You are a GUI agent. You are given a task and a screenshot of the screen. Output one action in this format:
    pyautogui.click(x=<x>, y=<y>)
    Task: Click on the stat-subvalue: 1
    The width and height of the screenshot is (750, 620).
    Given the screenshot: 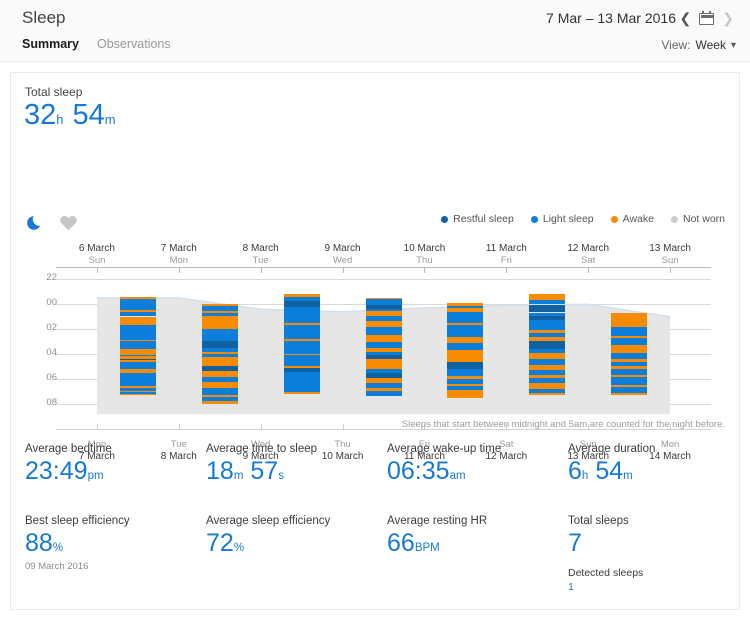 What is the action you would take?
    pyautogui.click(x=658, y=587)
    